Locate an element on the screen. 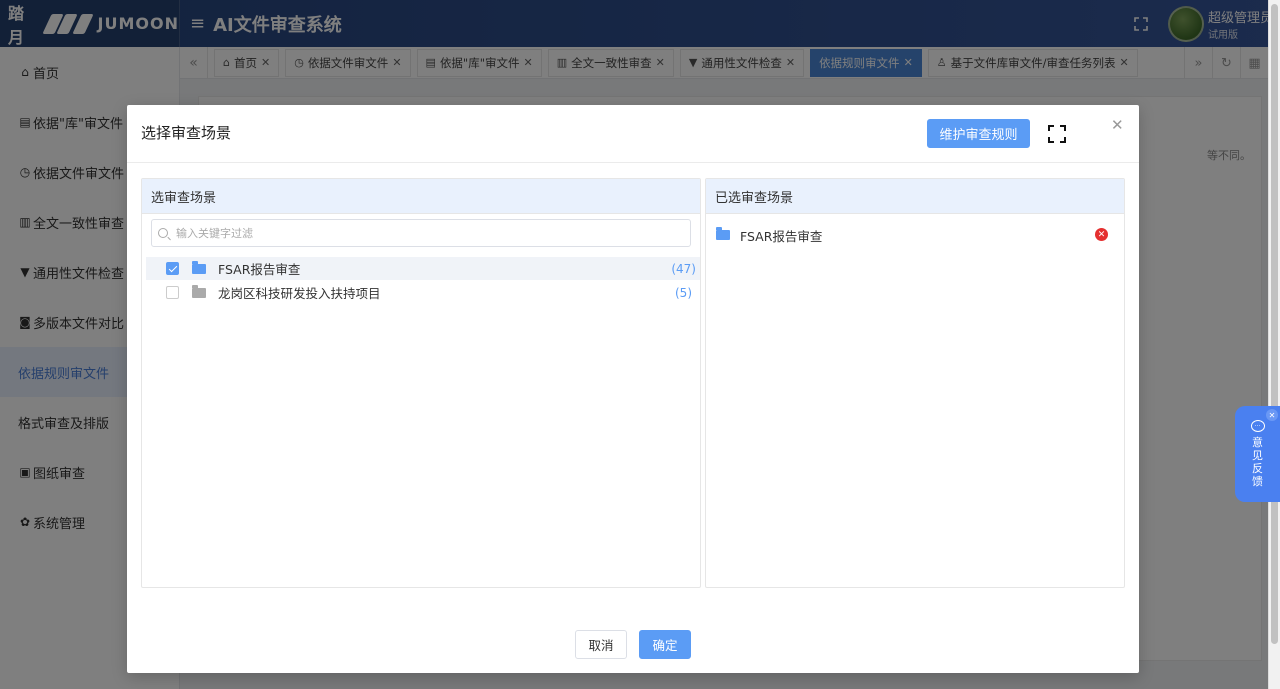  fullscreen-icon is located at coordinates (1057, 134).